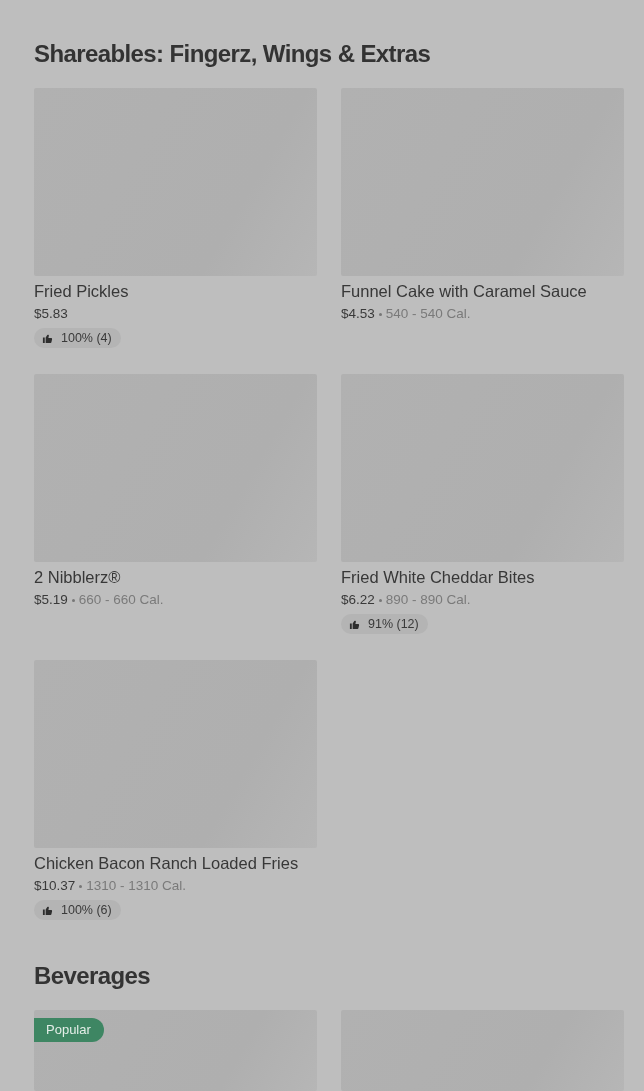 The image size is (644, 1091). Describe the element at coordinates (93, 976) in the screenshot. I see `section-title: Beverages` at that location.